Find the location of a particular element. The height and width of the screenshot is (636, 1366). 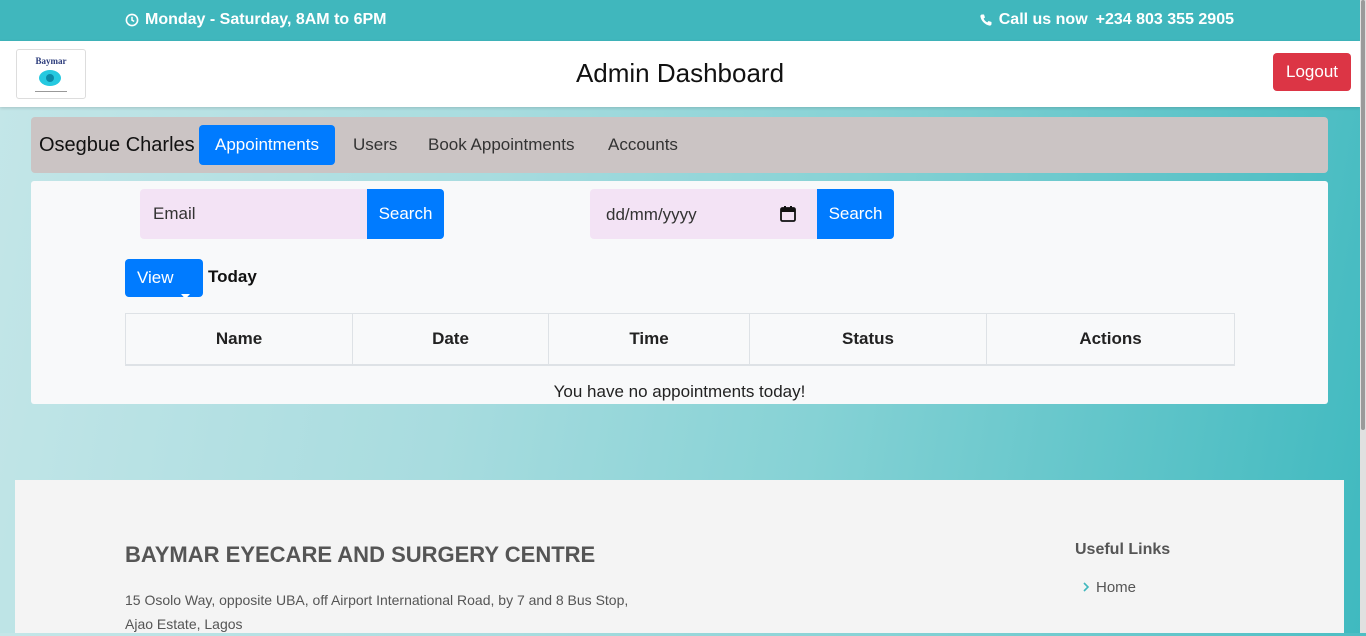

column-header-status: Status is located at coordinates (868, 339).